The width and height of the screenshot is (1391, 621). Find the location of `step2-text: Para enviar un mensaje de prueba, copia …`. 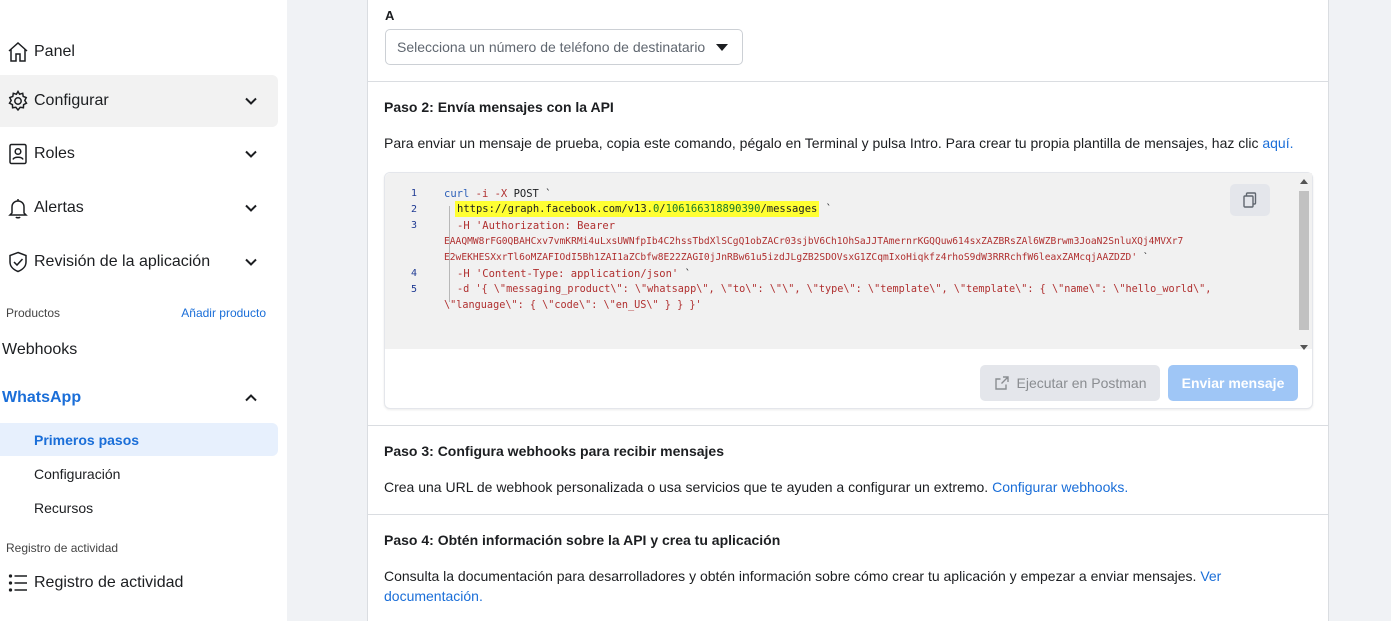

step2-text: Para enviar un mensaje de prueba, copia … is located at coordinates (823, 143).